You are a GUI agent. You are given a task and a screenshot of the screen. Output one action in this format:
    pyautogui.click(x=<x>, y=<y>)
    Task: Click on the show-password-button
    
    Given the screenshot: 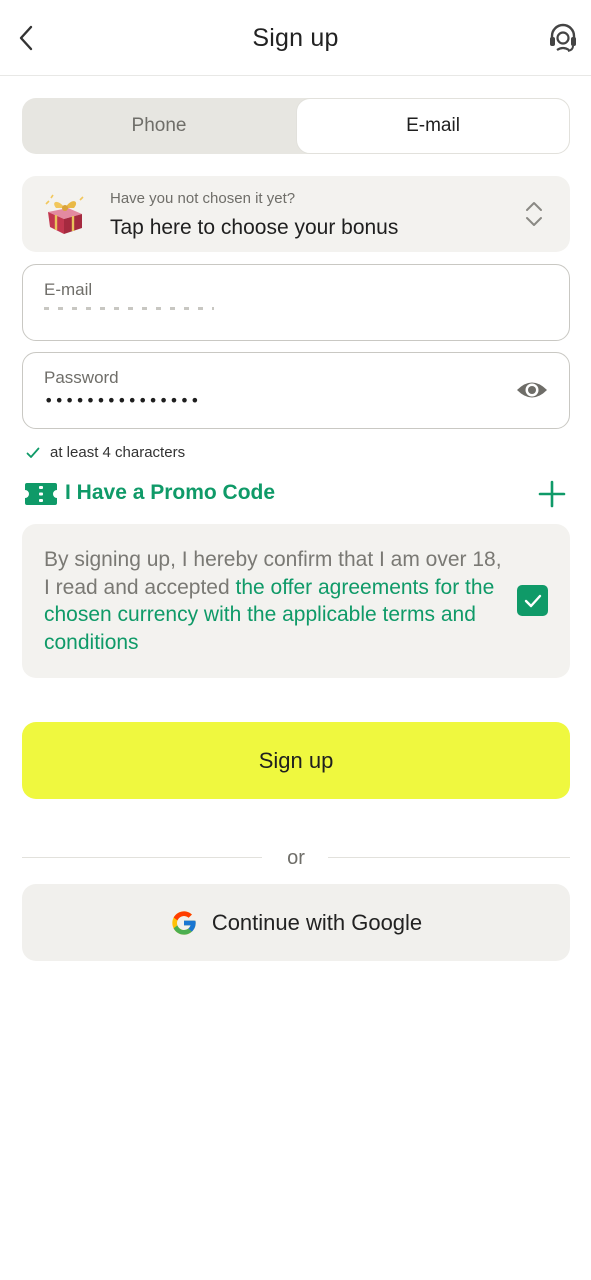 What is the action you would take?
    pyautogui.click(x=532, y=390)
    